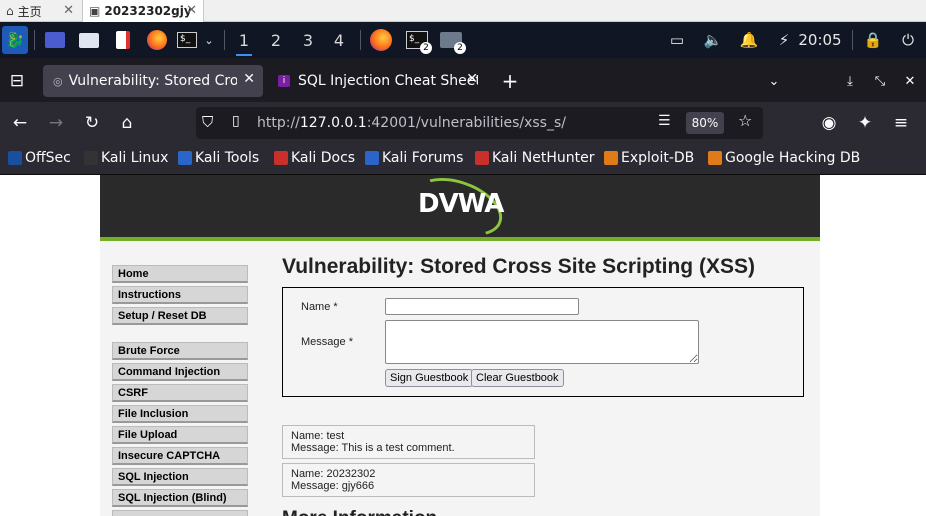 The width and height of the screenshot is (926, 516). Describe the element at coordinates (95, 11) in the screenshot. I see `vm-icon: ▣` at that location.